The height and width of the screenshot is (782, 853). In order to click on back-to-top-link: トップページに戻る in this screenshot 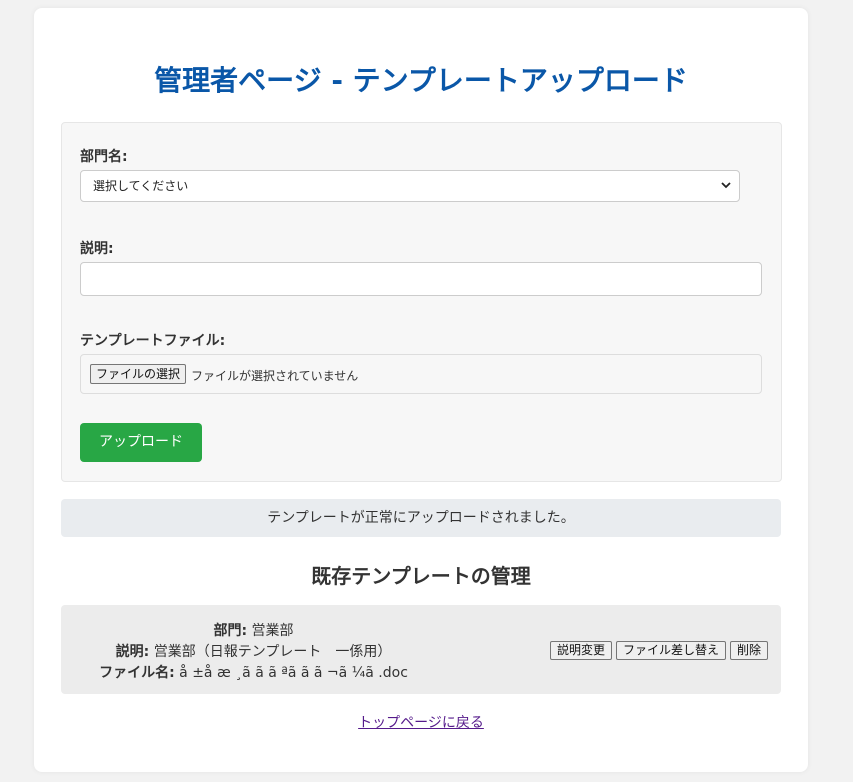, I will do `click(421, 722)`.